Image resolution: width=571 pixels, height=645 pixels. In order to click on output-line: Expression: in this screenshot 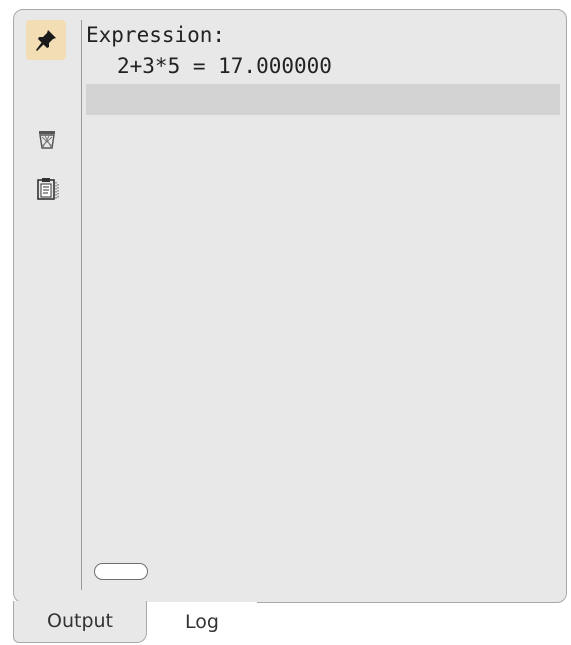, I will do `click(156, 35)`.